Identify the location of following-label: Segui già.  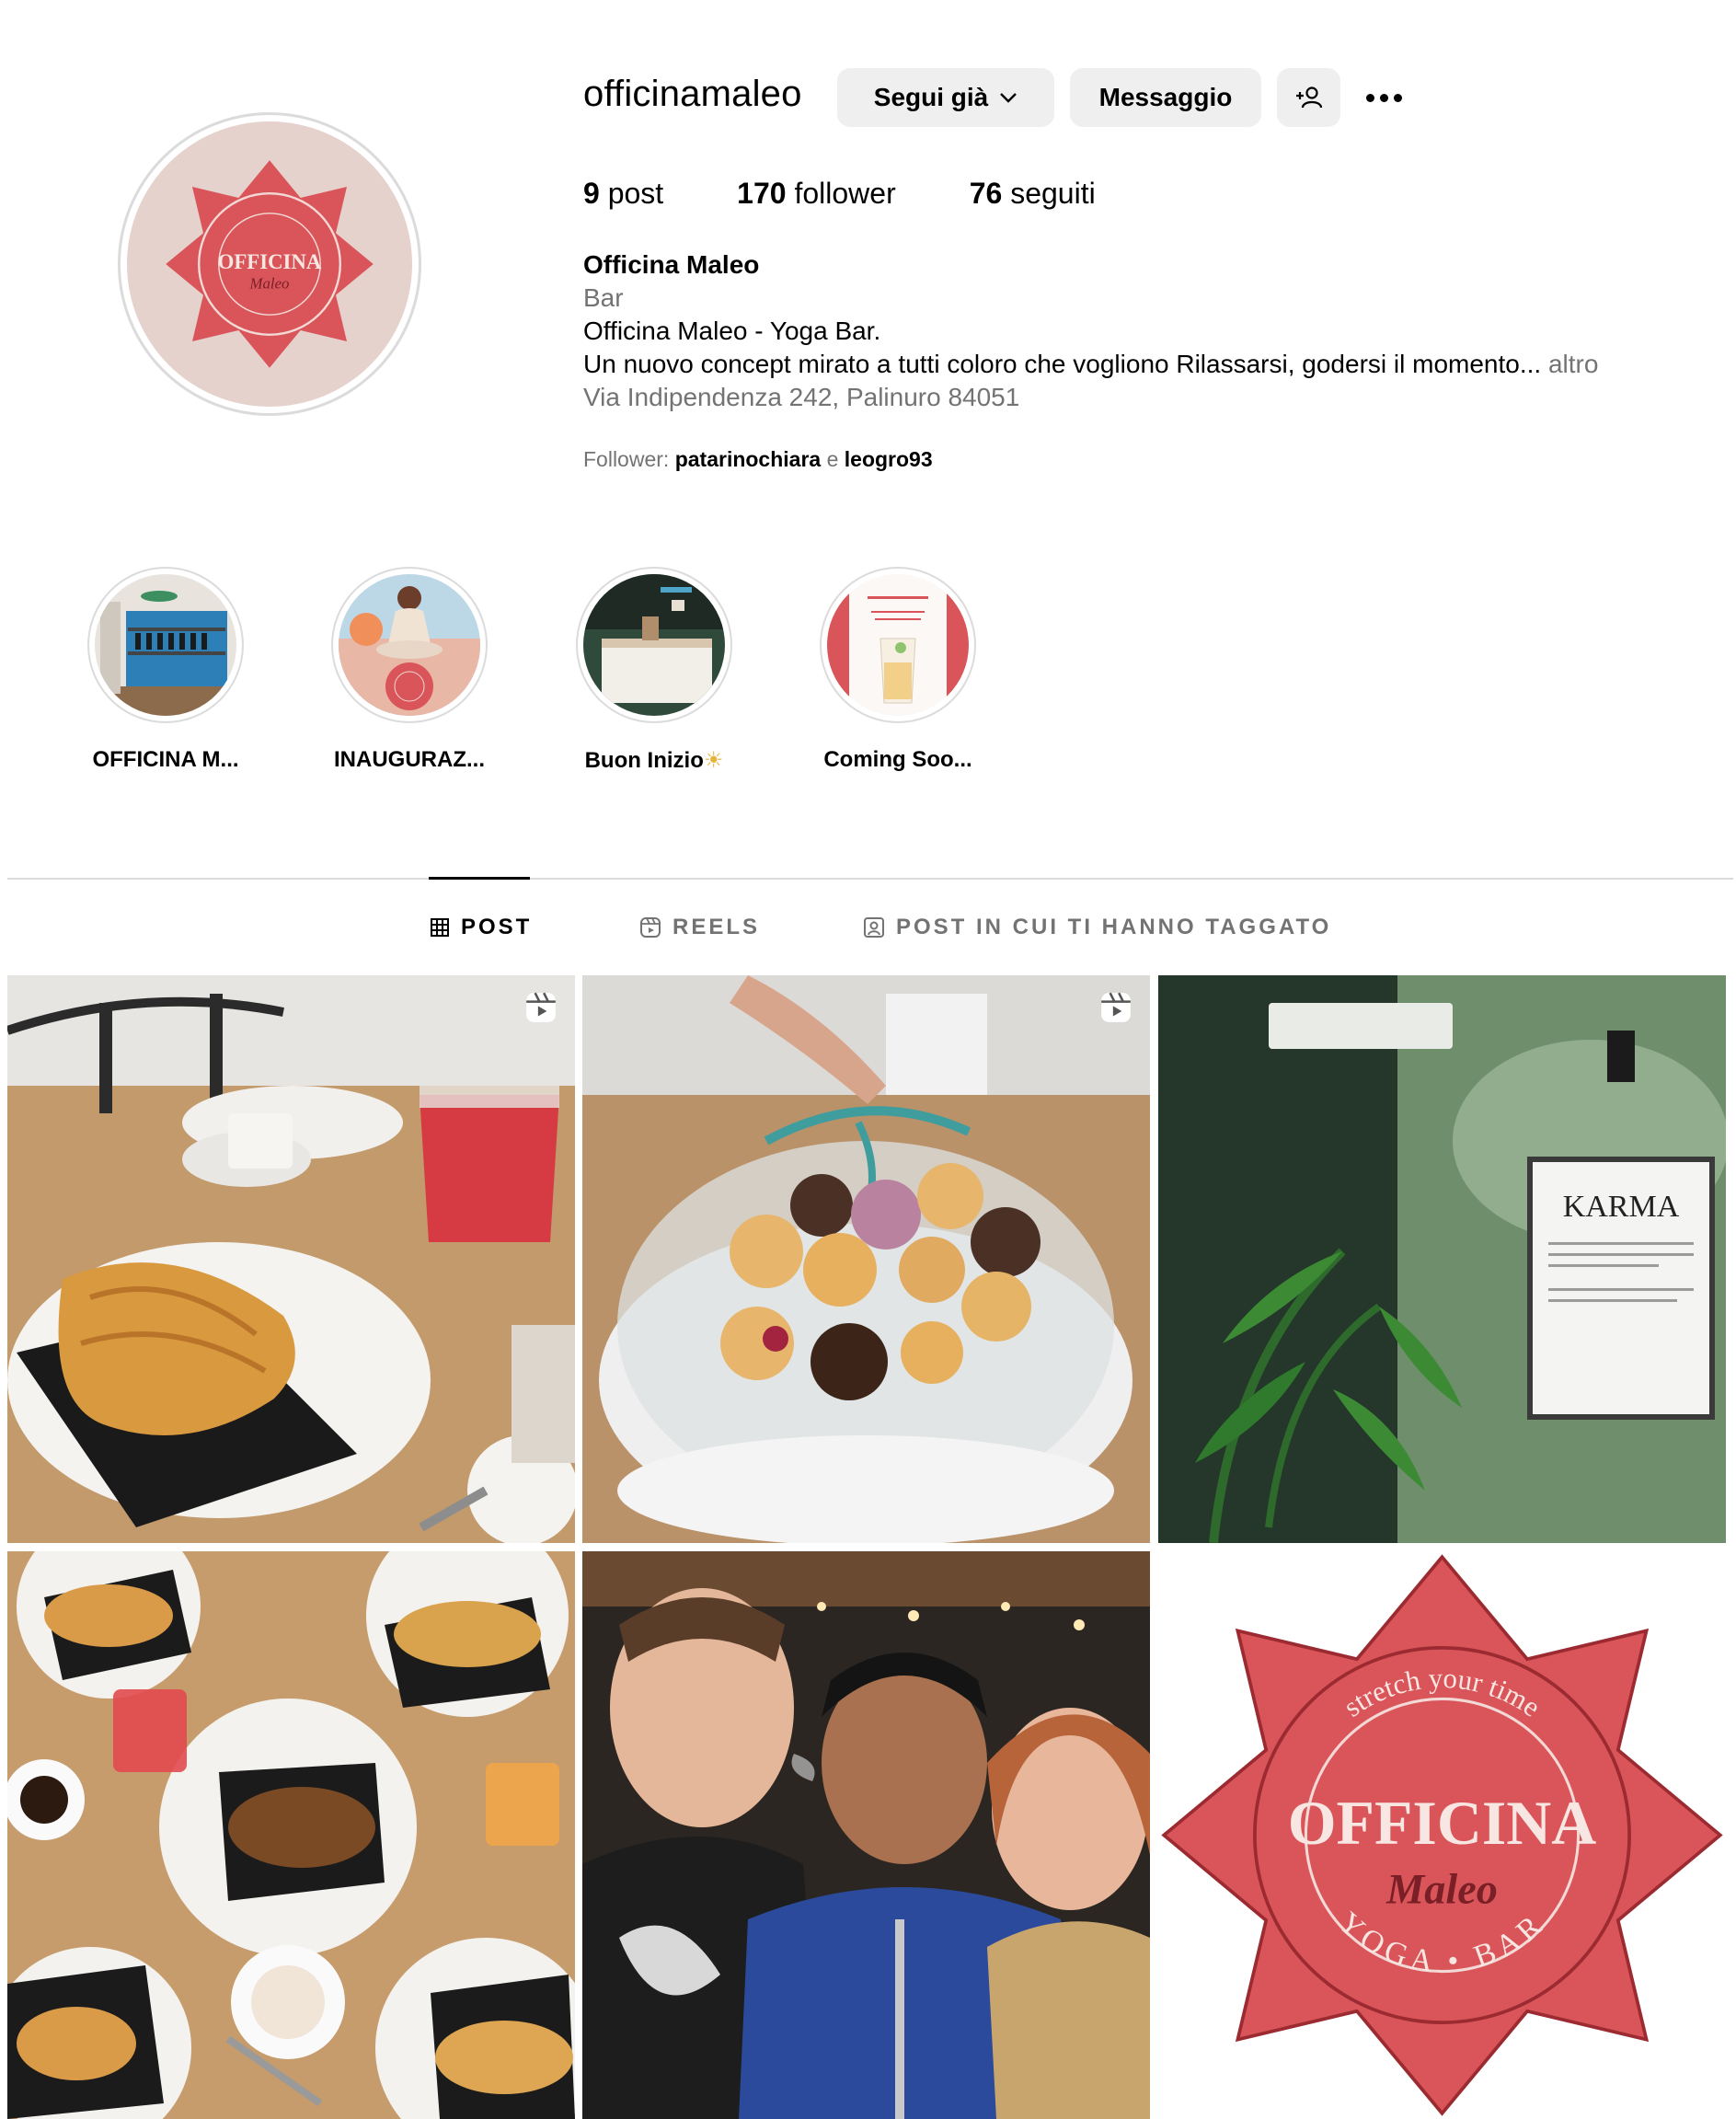
(931, 97).